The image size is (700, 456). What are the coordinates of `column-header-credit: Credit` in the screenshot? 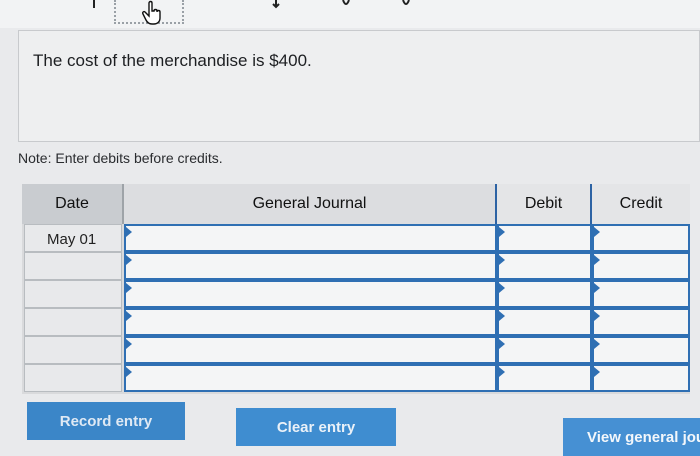 It's located at (641, 204).